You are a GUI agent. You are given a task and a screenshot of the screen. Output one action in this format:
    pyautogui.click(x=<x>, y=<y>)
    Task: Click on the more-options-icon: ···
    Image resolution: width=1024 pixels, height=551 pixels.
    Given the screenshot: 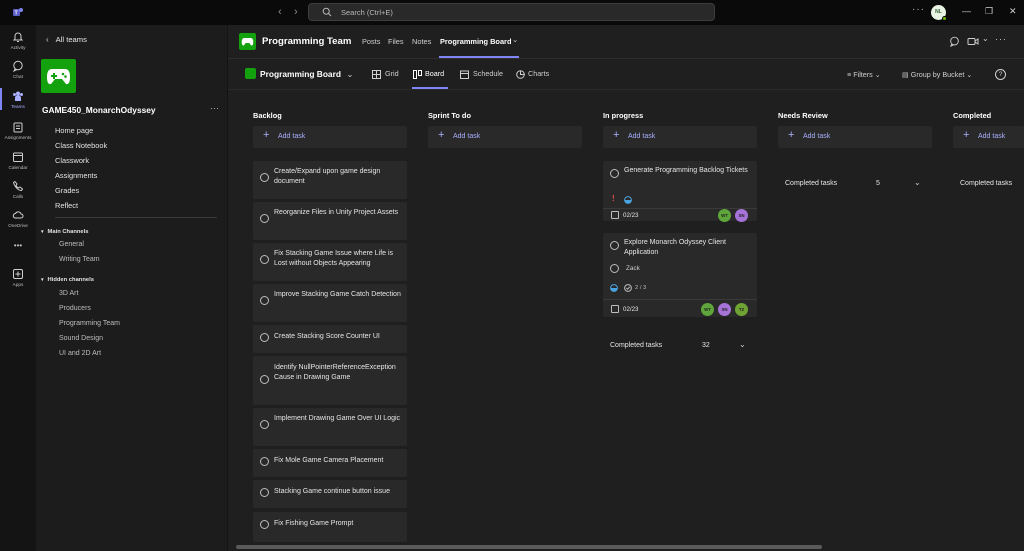 What is the action you would take?
    pyautogui.click(x=918, y=9)
    